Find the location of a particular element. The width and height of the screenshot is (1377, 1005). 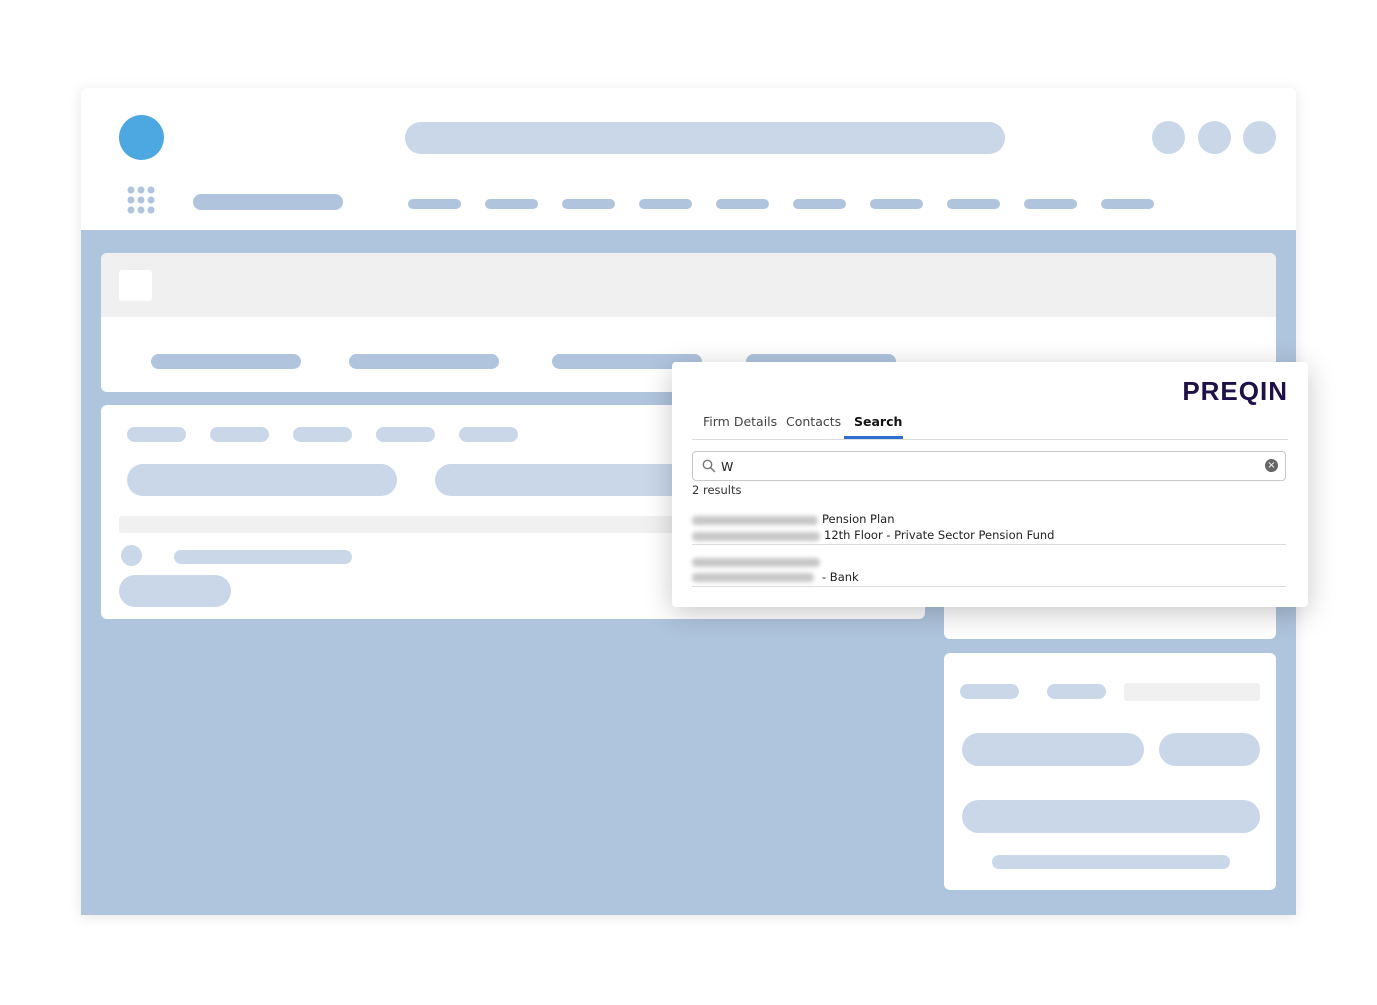

search-input is located at coordinates (986, 466).